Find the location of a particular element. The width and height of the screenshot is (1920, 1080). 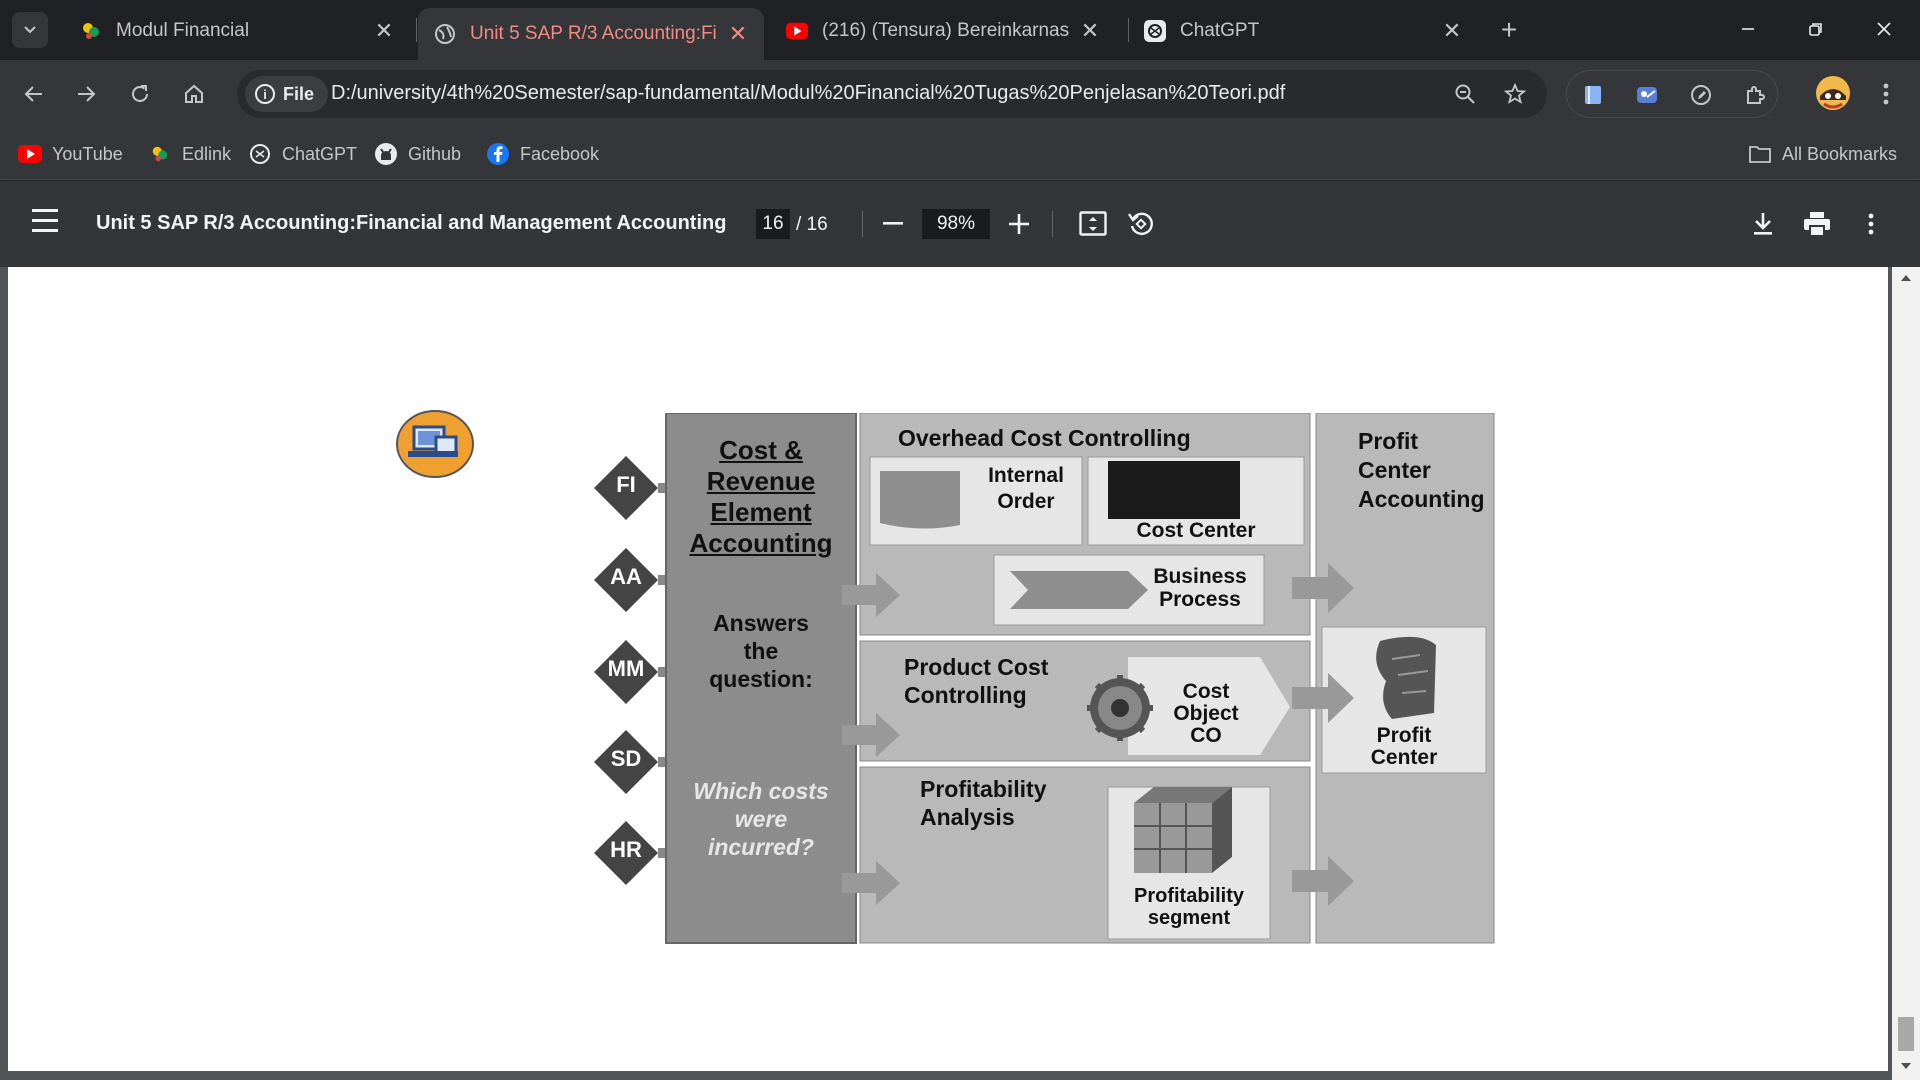

minimize-icon is located at coordinates (1748, 29).